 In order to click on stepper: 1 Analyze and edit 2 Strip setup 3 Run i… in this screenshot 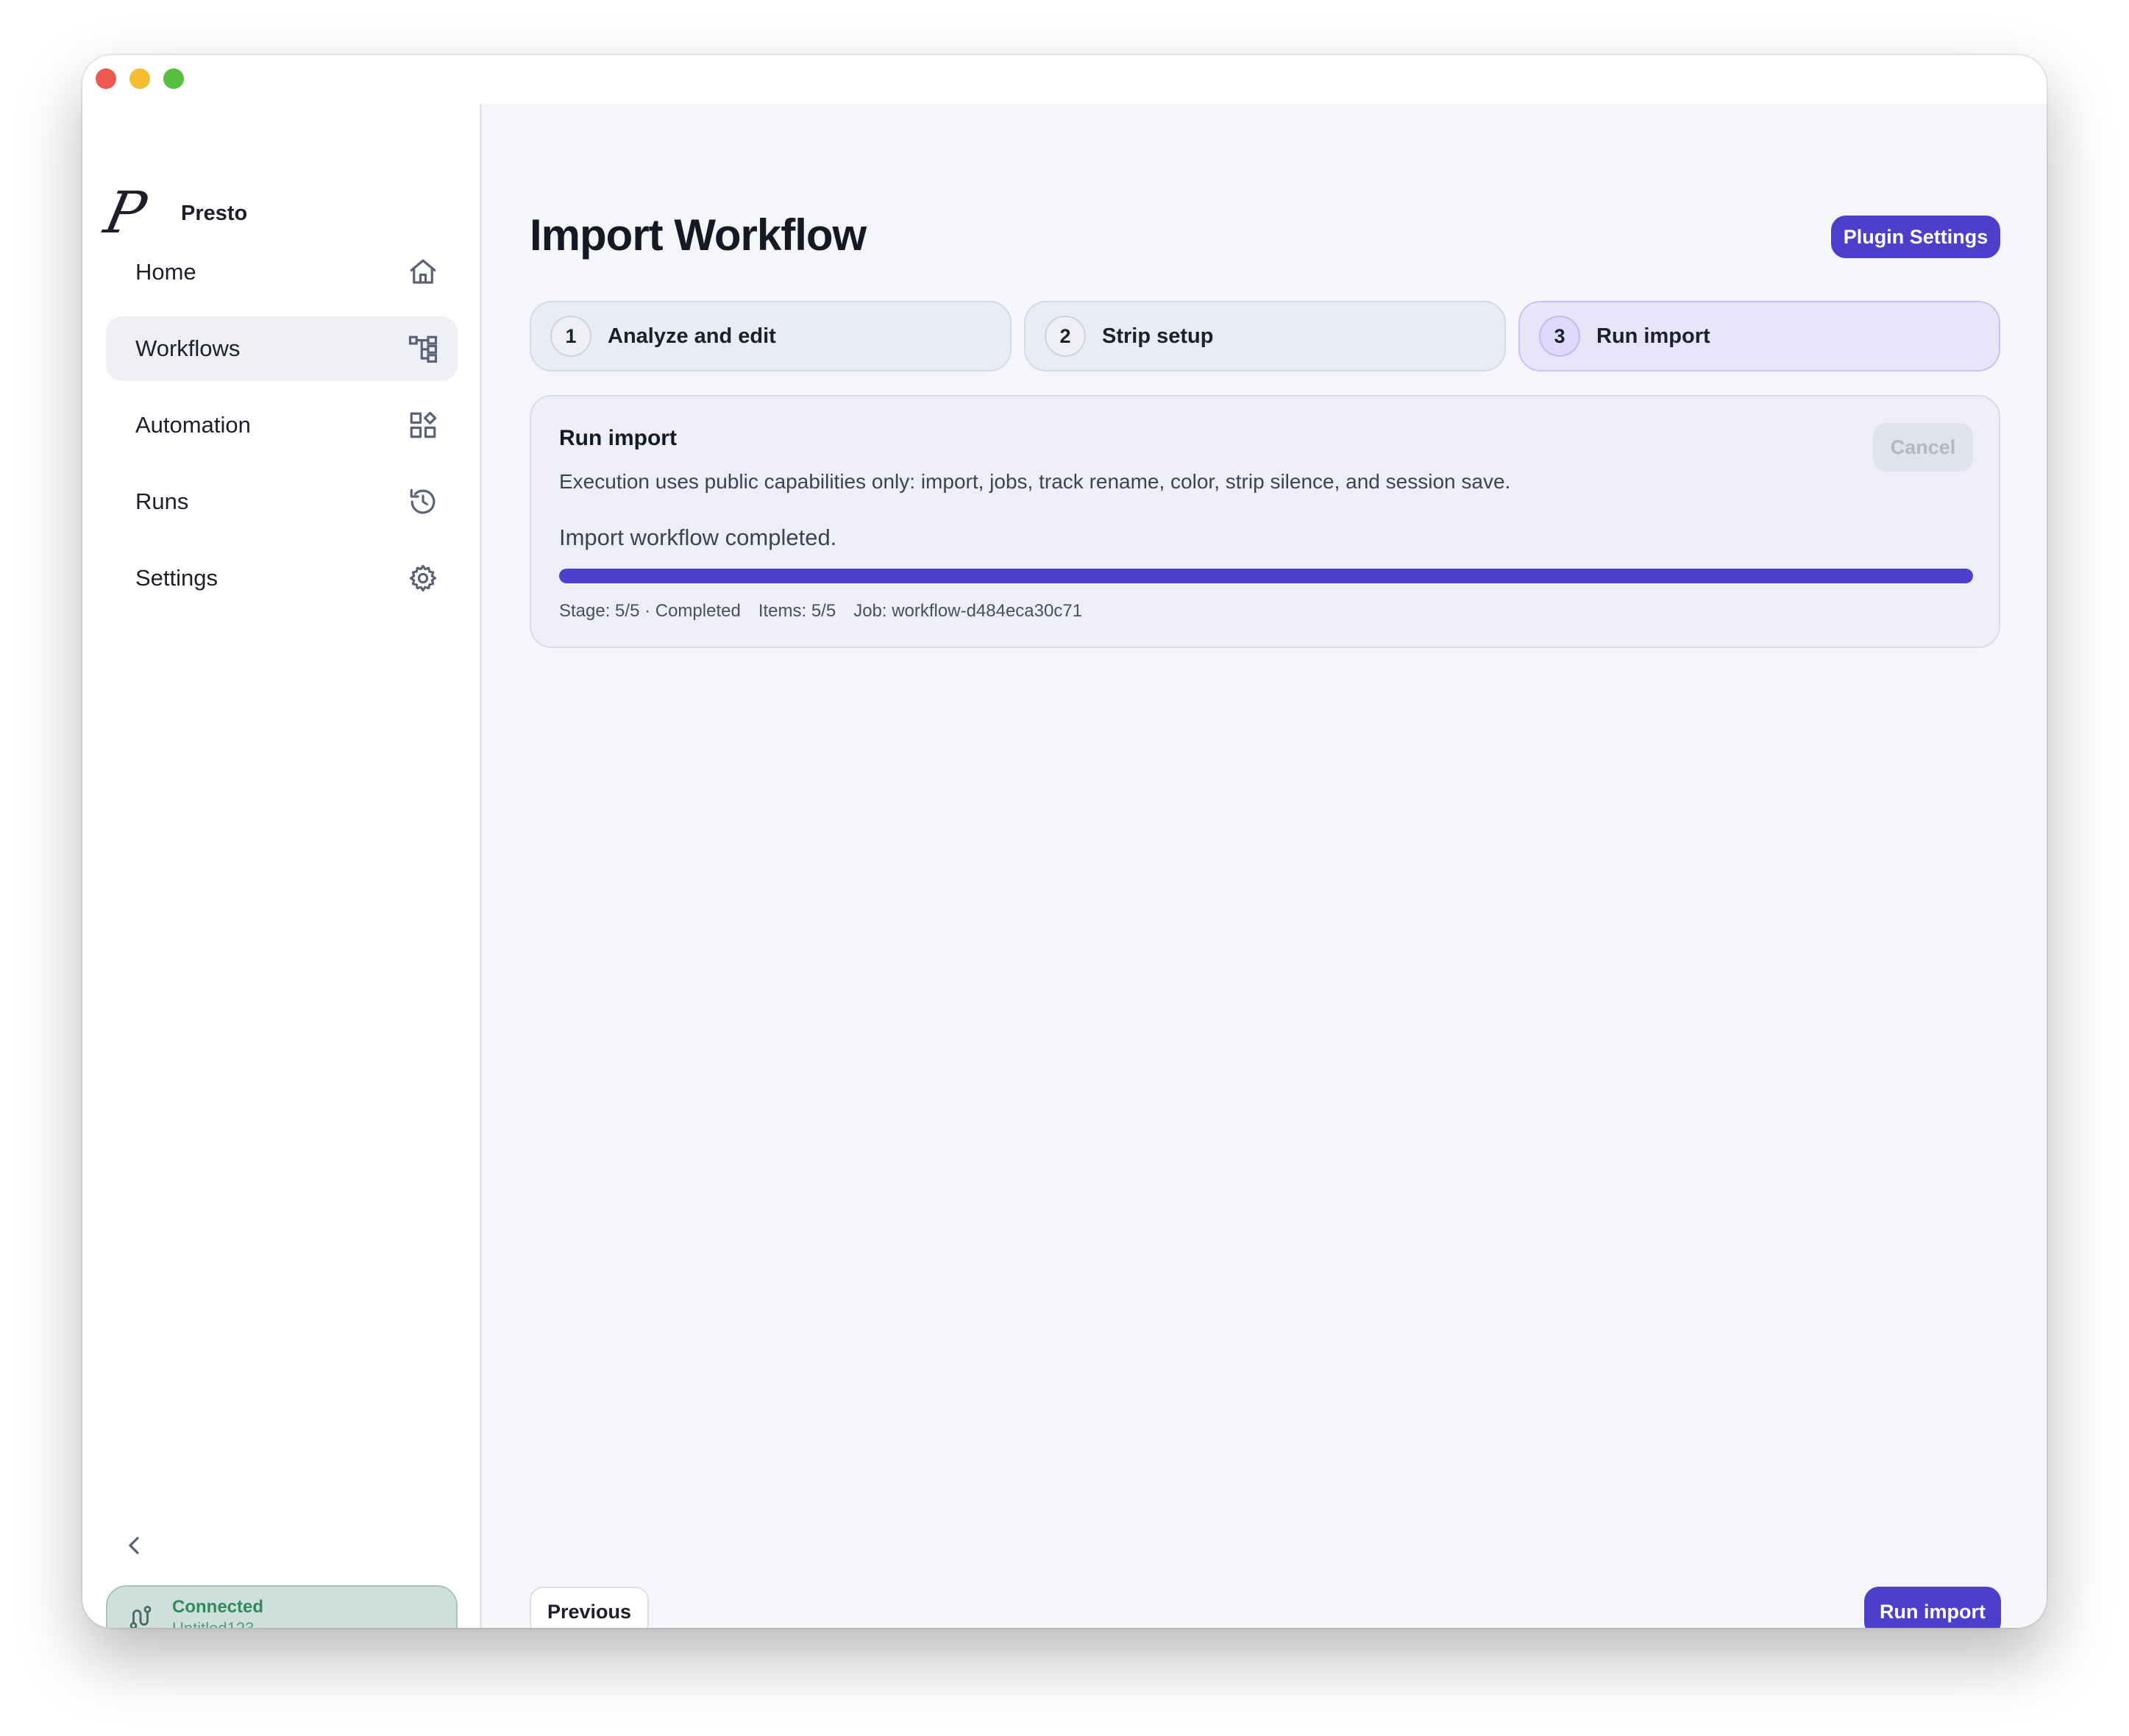, I will do `click(1265, 336)`.